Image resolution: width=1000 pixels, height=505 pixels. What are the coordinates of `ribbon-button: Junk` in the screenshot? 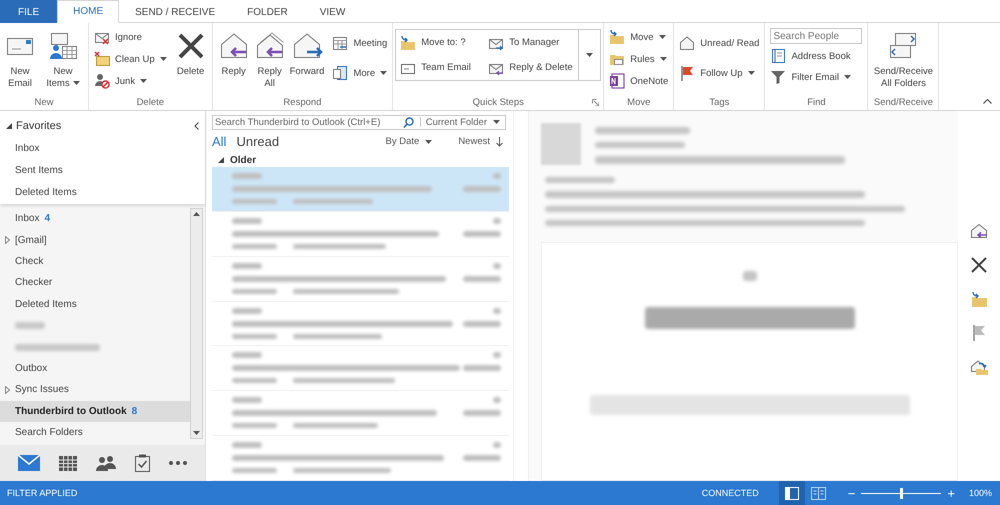 It's located at (130, 81).